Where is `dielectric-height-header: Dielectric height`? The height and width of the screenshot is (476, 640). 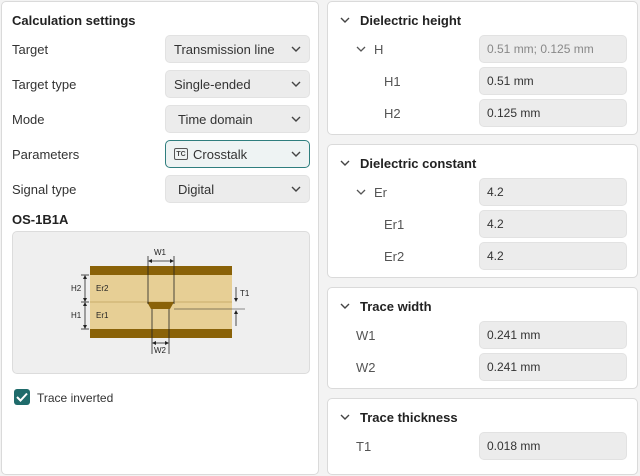
dielectric-height-header: Dielectric height is located at coordinates (400, 20).